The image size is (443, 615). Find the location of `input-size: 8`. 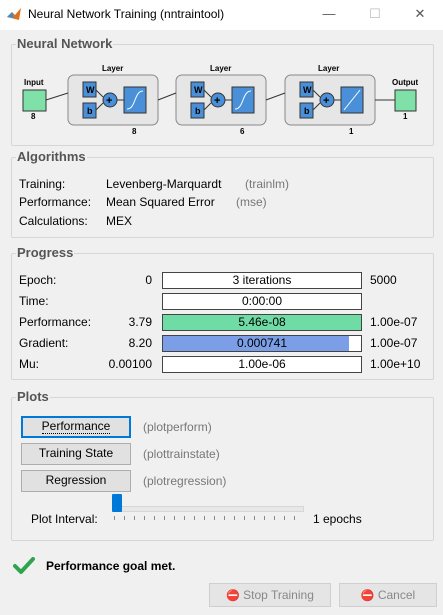

input-size: 8 is located at coordinates (33, 116).